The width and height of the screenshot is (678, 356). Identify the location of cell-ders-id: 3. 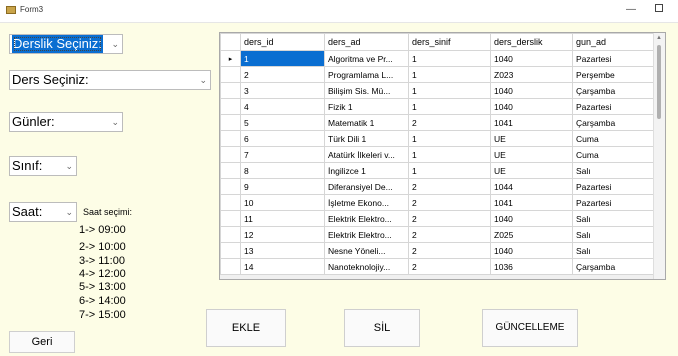
(282, 90).